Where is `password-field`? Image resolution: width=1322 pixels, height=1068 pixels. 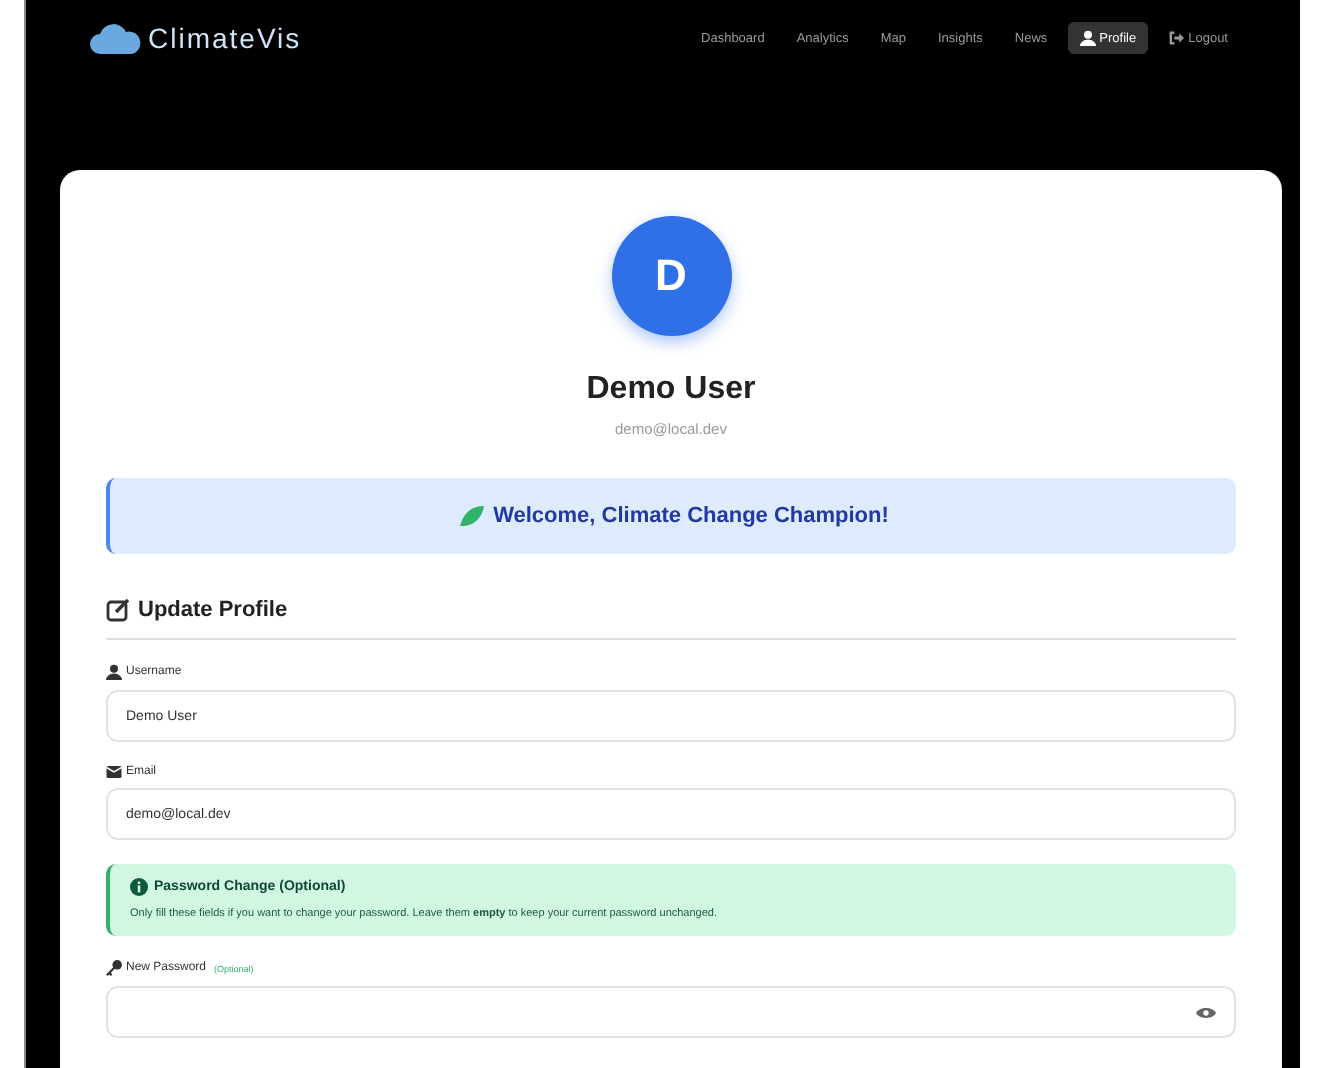 password-field is located at coordinates (671, 1012).